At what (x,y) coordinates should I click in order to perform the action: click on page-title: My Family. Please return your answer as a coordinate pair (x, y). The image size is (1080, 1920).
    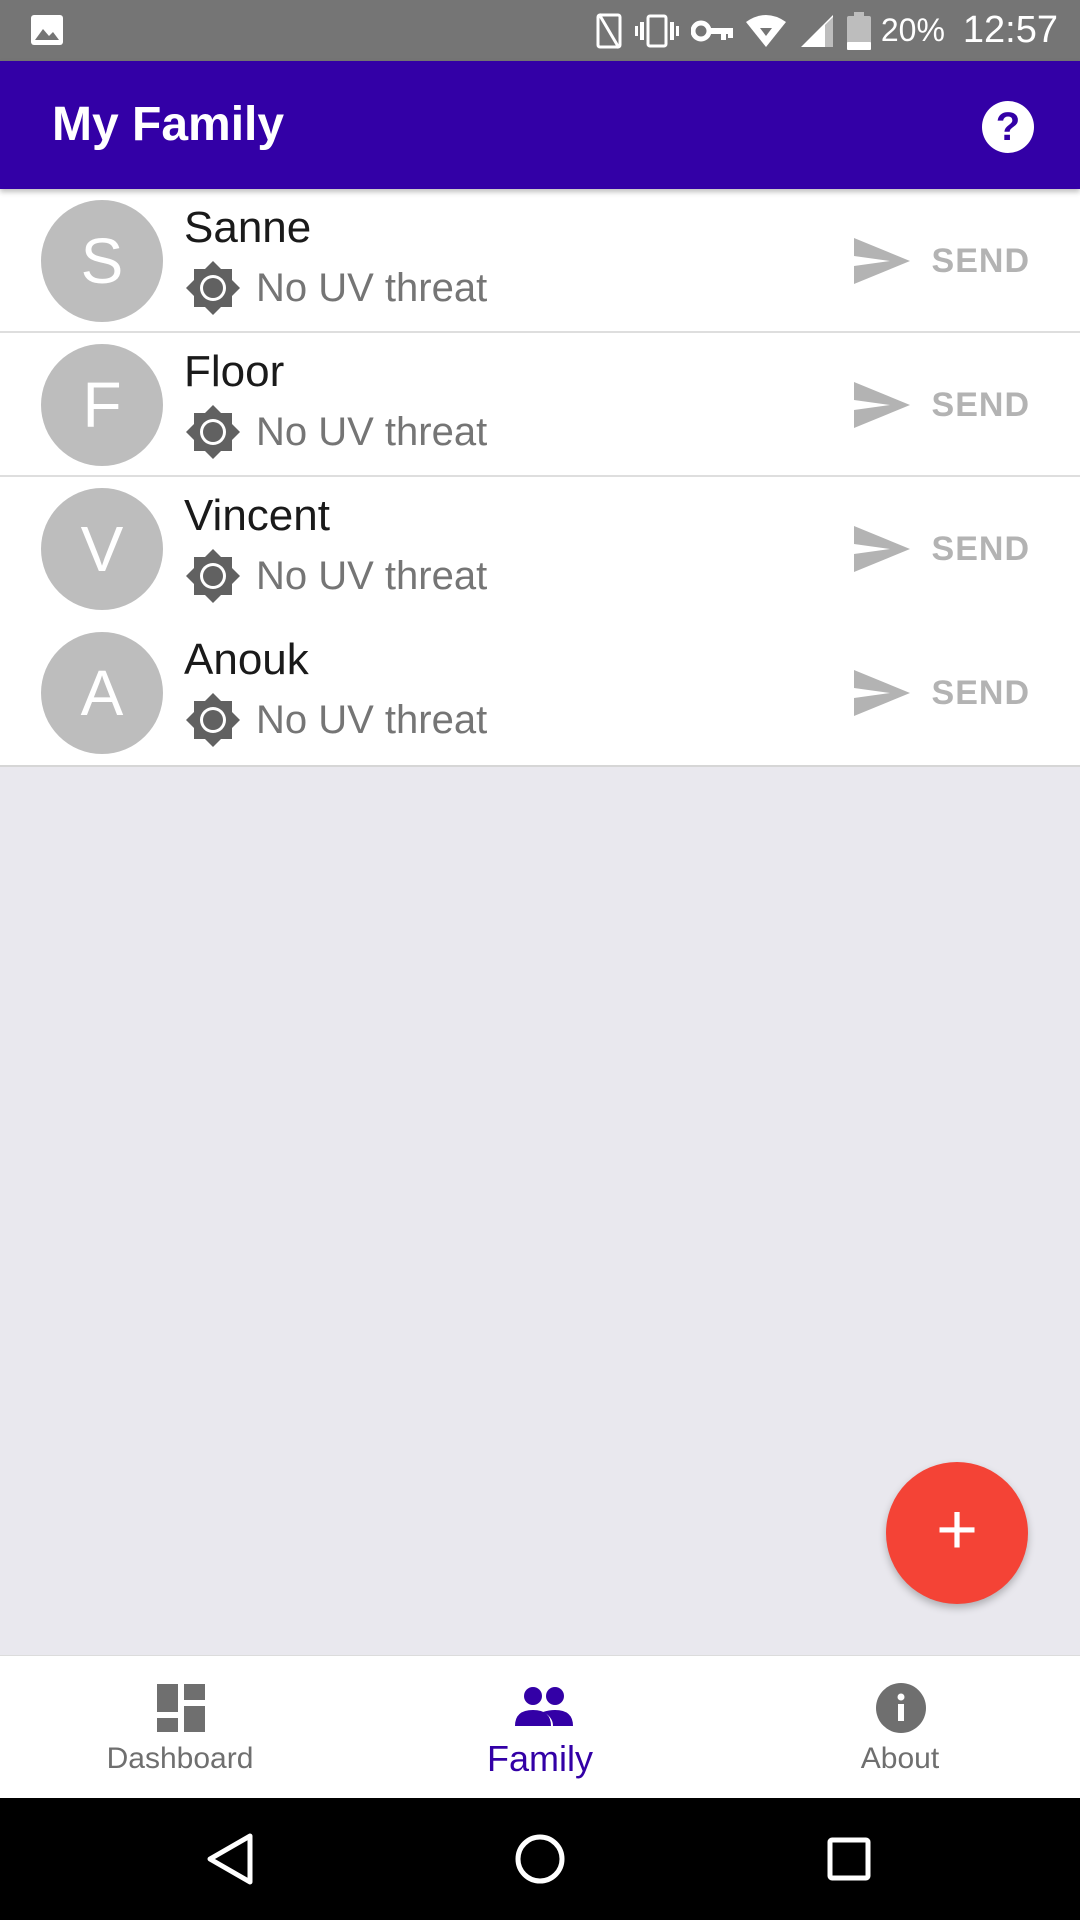
    Looking at the image, I should click on (168, 124).